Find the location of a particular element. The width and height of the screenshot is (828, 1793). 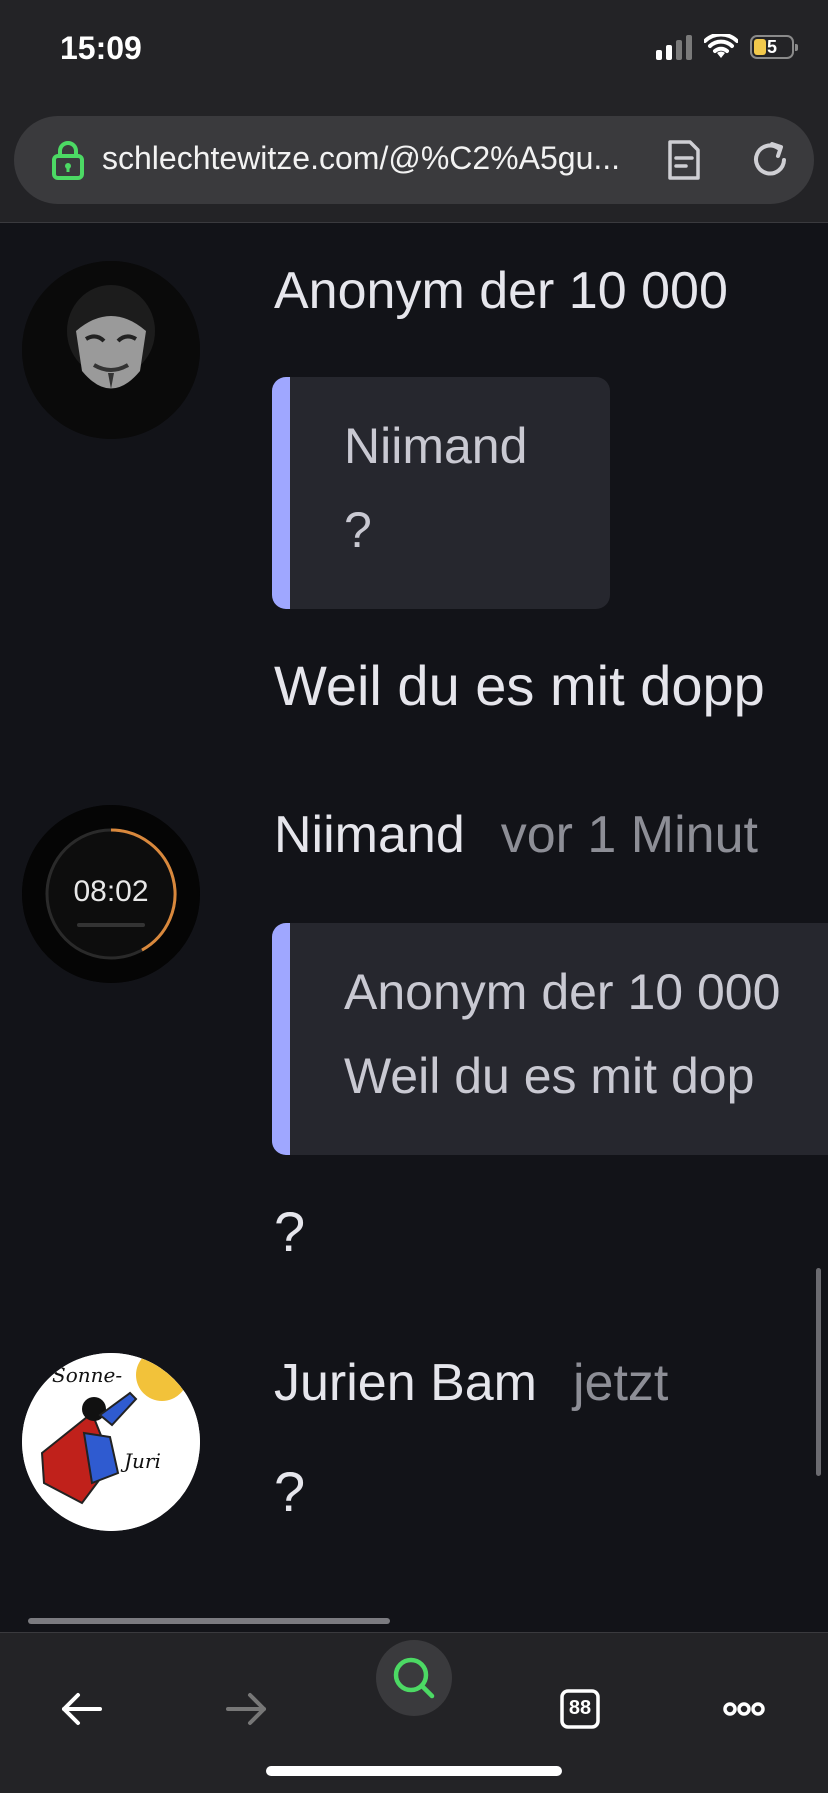

vertical-scrollbar is located at coordinates (818, 1372).